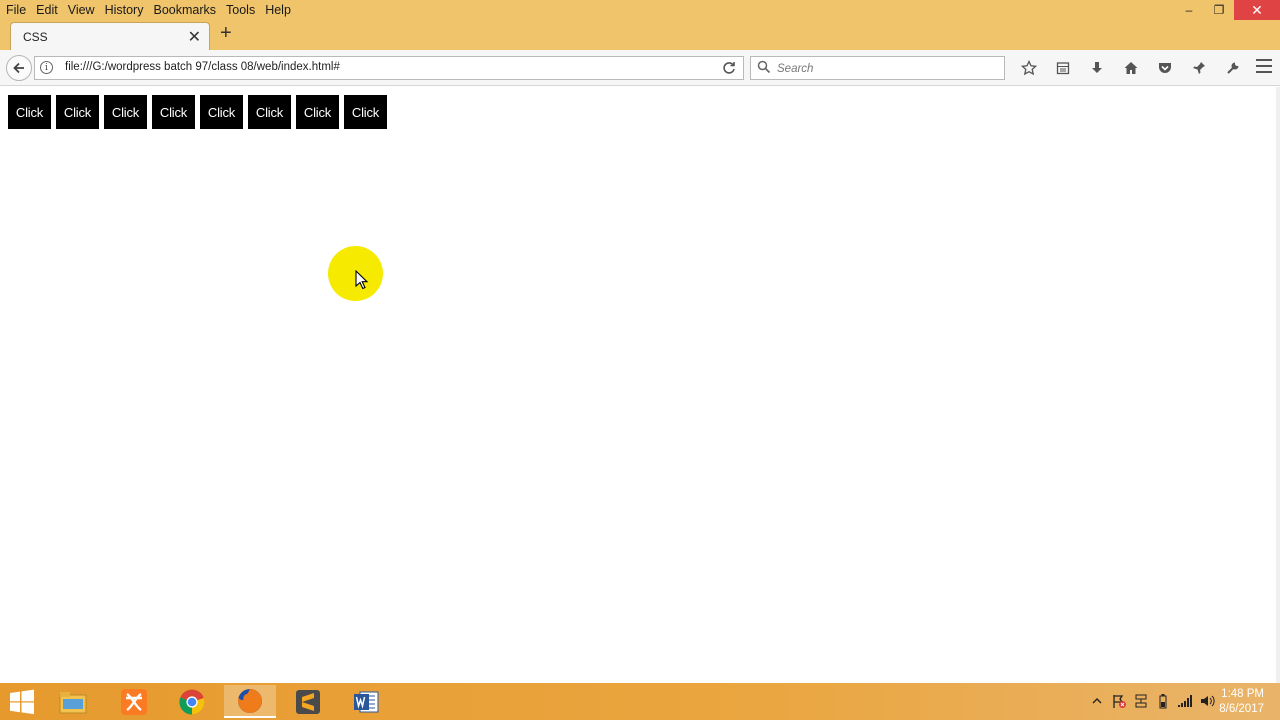 The height and width of the screenshot is (720, 1280). Describe the element at coordinates (1097, 68) in the screenshot. I see `download-icon` at that location.